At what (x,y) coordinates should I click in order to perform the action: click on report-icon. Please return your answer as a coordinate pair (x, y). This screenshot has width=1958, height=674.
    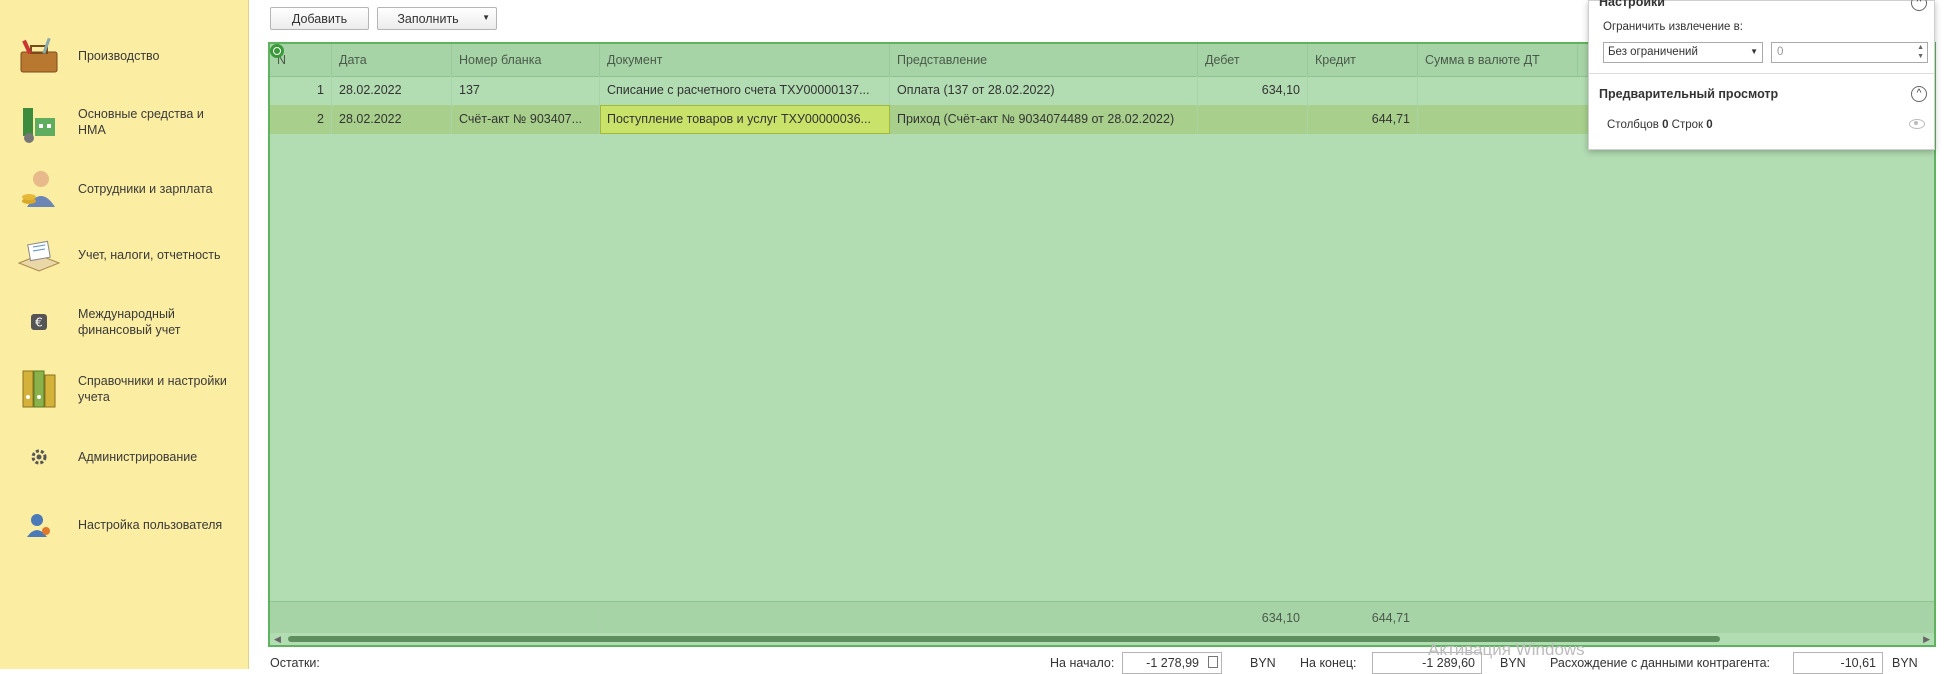
    Looking at the image, I should click on (39, 255).